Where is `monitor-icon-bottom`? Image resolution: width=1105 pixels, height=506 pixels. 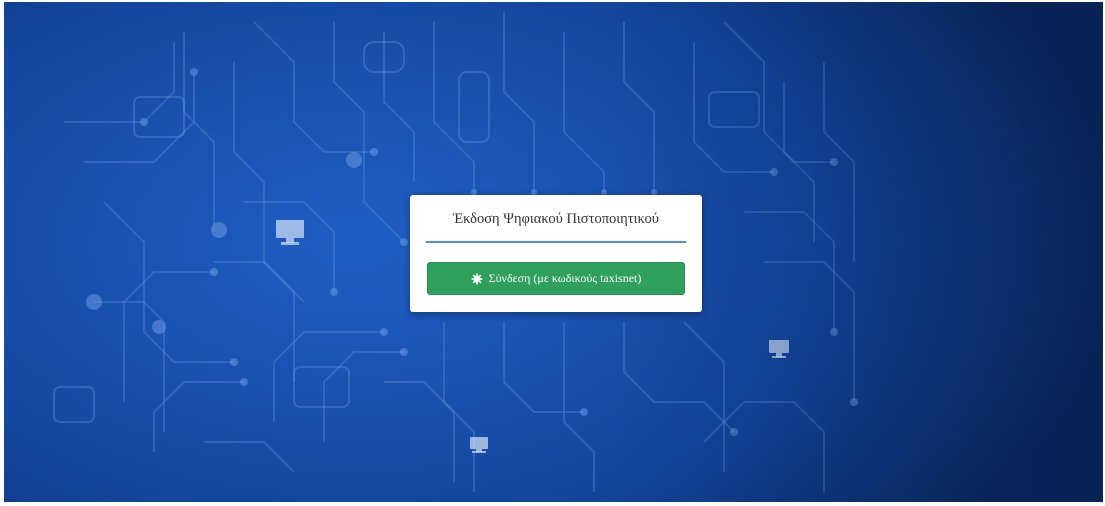
monitor-icon-bottom is located at coordinates (479, 445).